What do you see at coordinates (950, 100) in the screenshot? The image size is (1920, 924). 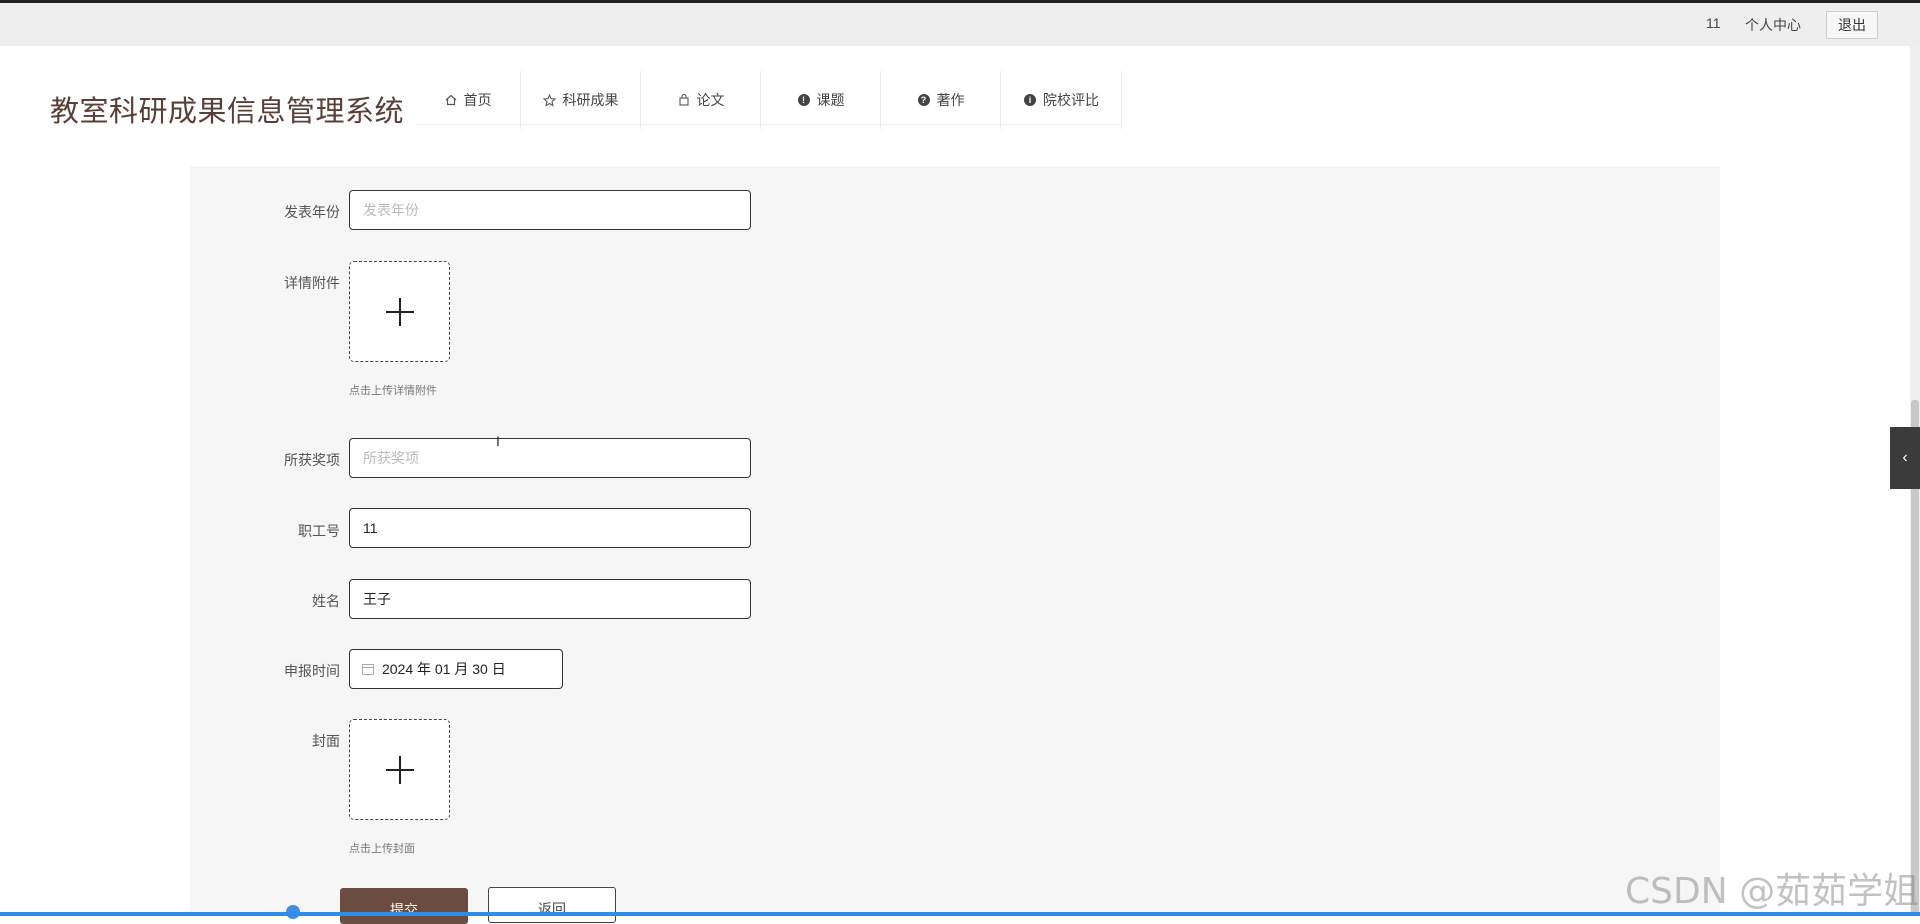 I see `nav-label: 著作` at bounding box center [950, 100].